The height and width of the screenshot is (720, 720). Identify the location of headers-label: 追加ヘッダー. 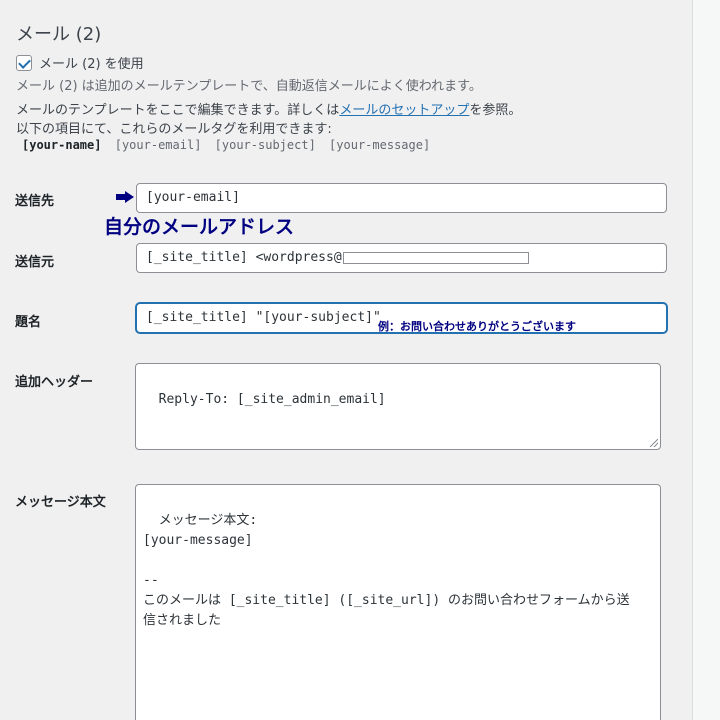
(54, 382).